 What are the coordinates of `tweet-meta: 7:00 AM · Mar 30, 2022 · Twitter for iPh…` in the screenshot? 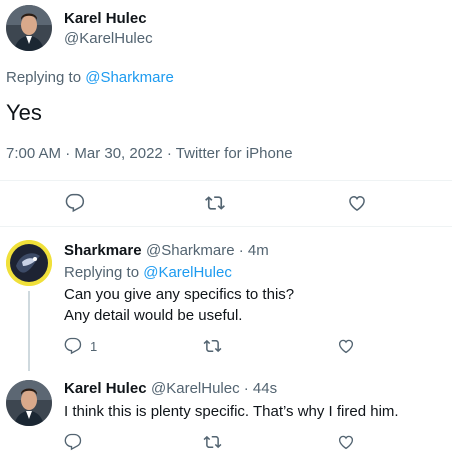 It's located at (149, 153).